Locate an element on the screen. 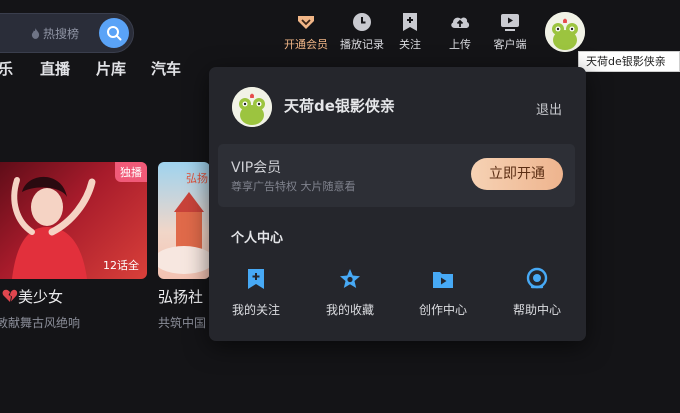 Image resolution: width=680 pixels, height=413 pixels. creator-center-label: 创作中心 is located at coordinates (442, 310).